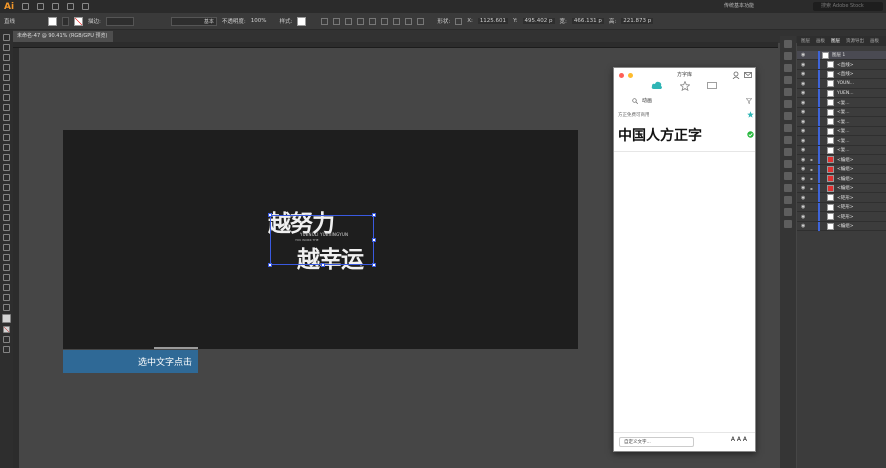 This screenshot has height=468, width=886. Describe the element at coordinates (26, 6) in the screenshot. I see `bridge-icon` at that location.